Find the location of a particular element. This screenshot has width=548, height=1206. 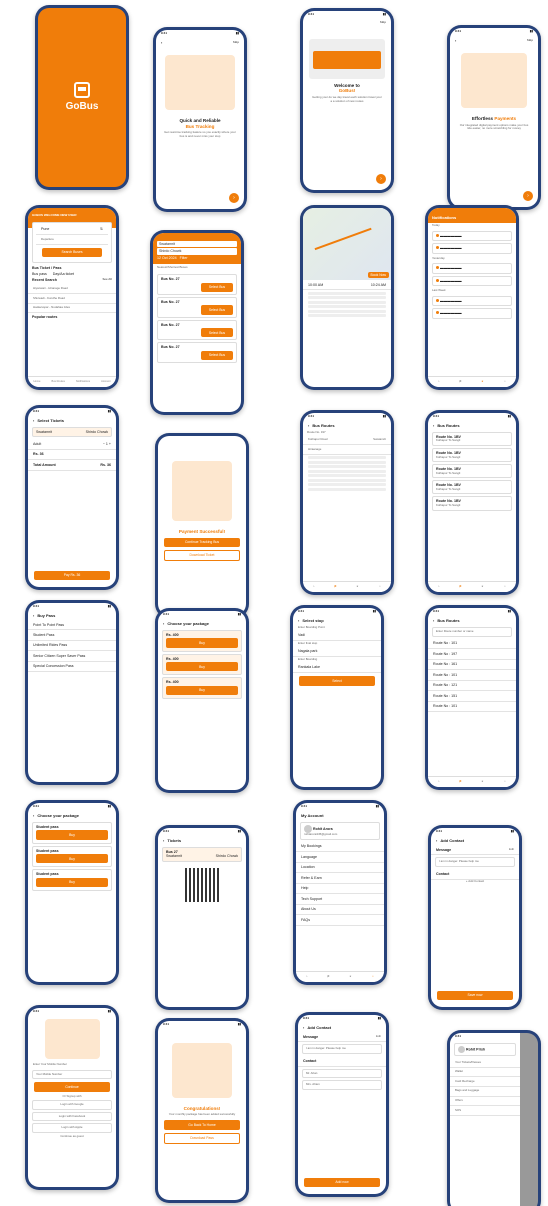

bus-pass-option: Bus pass is located at coordinates (39, 274).